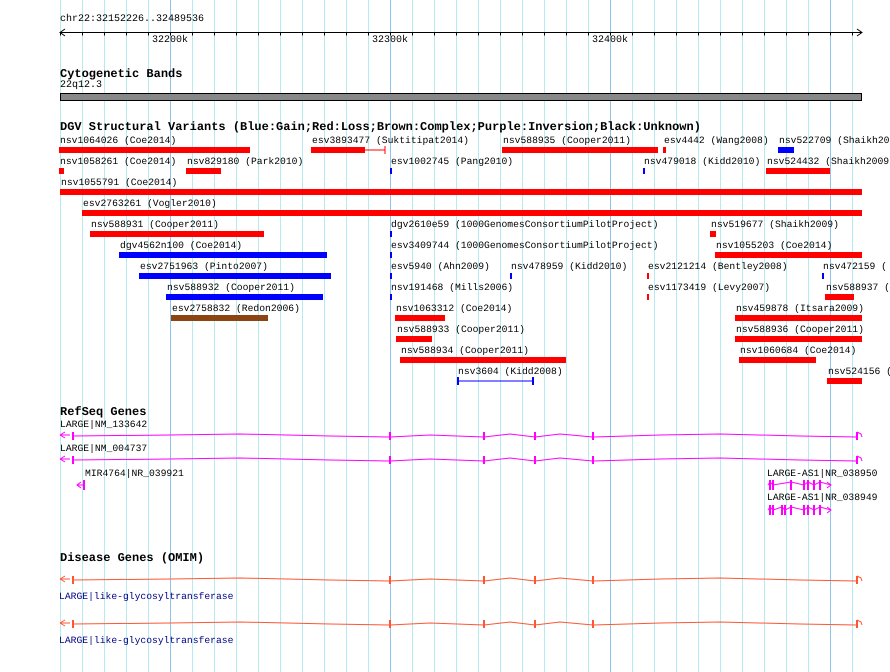 This screenshot has height=672, width=890. What do you see at coordinates (118, 141) in the screenshot?
I see `variant-label: nsv1064026 (Coe2014)` at bounding box center [118, 141].